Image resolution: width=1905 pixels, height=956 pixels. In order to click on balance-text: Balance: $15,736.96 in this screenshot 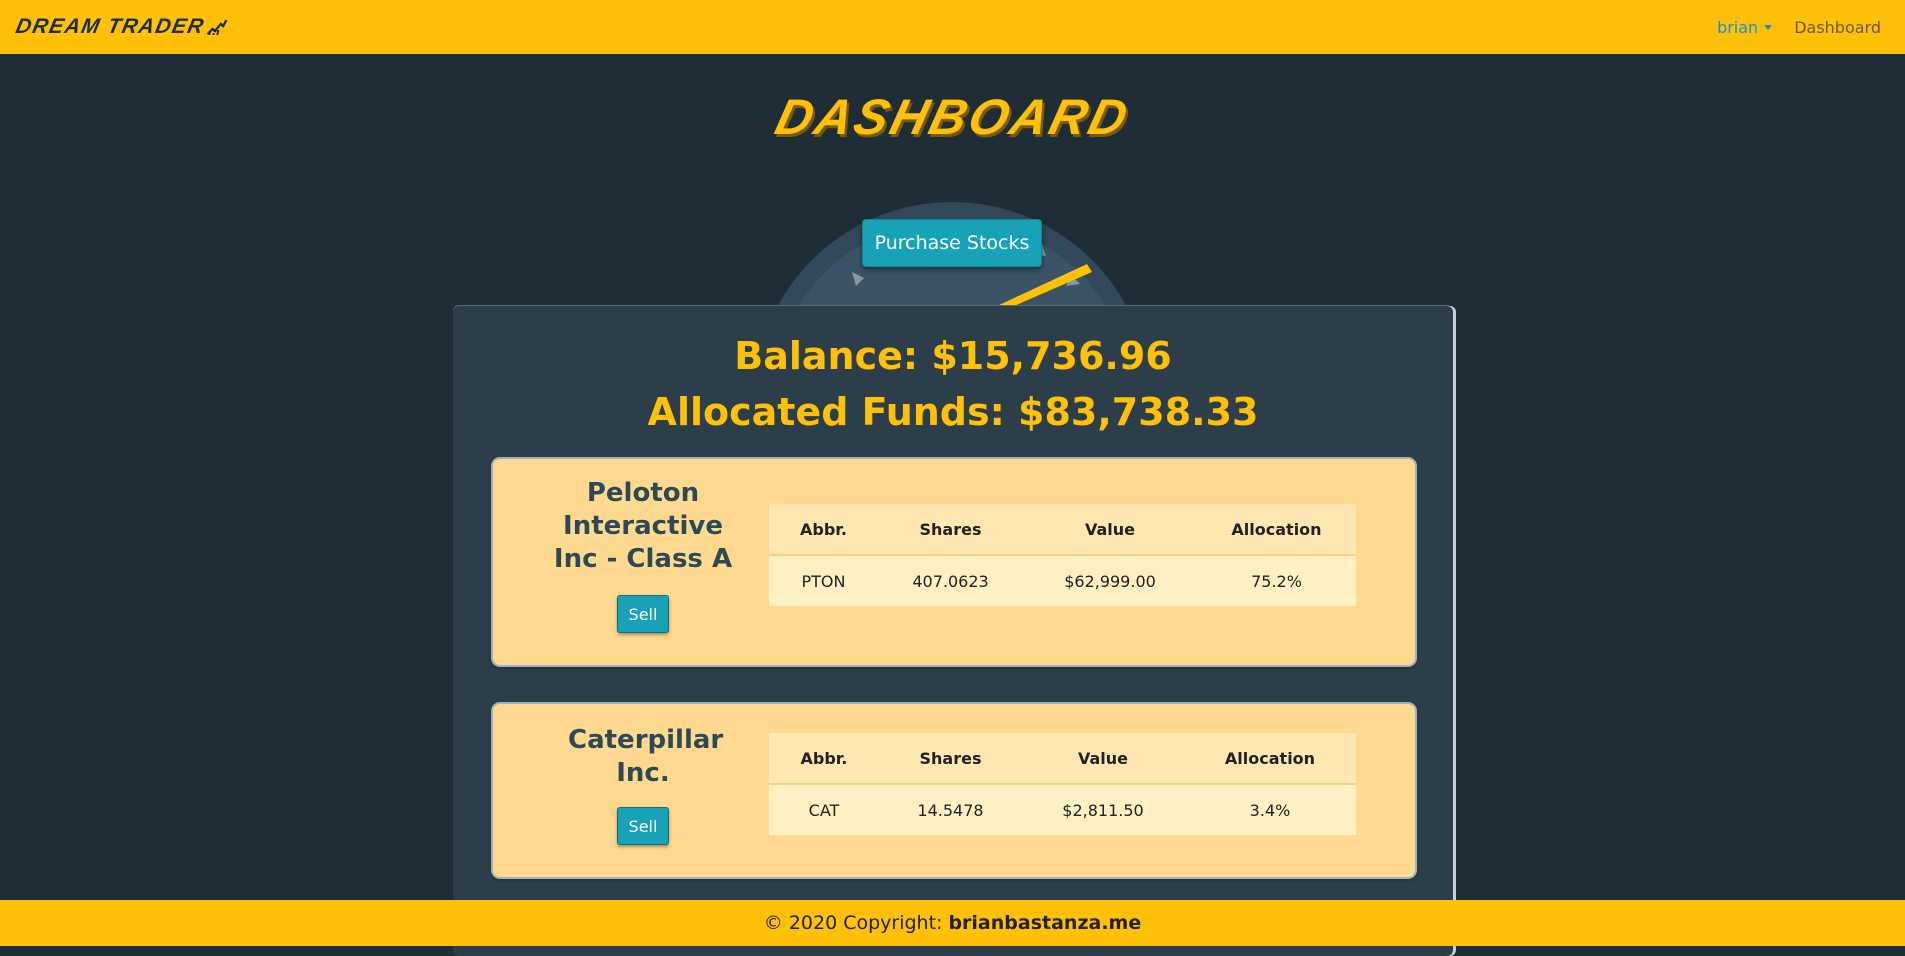, I will do `click(953, 356)`.